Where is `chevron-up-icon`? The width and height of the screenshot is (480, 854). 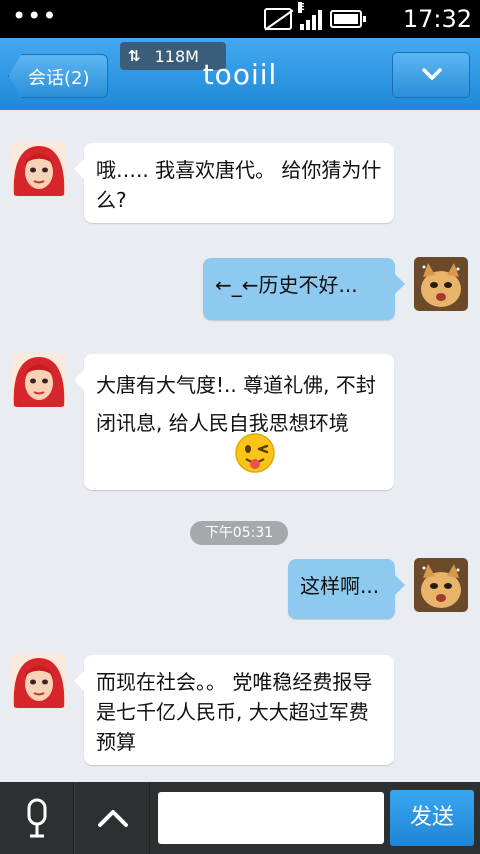 chevron-up-icon is located at coordinates (113, 818).